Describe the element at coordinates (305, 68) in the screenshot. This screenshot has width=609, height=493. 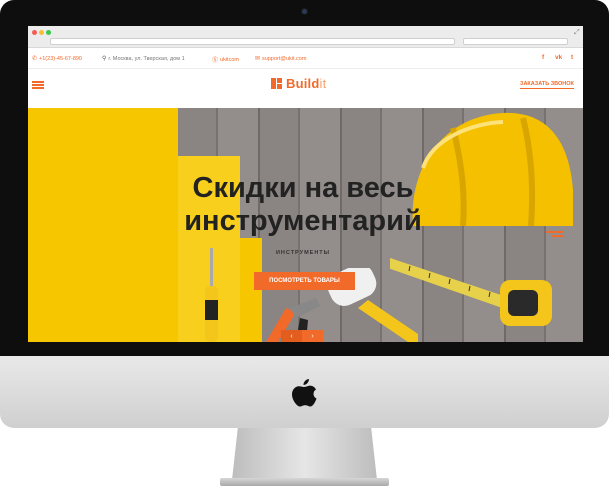
I see `header-divider` at that location.